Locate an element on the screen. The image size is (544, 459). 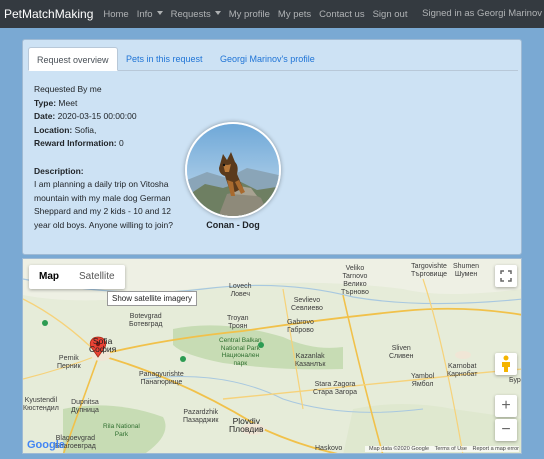
type-label: Type: is located at coordinates (45, 102).